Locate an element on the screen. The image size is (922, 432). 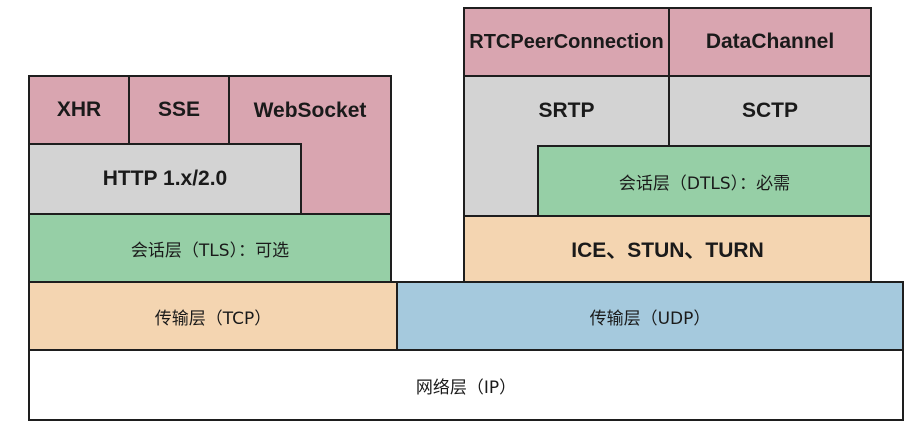
rtcpeerconnection-label: RTCPeerConnection is located at coordinates (566, 41).